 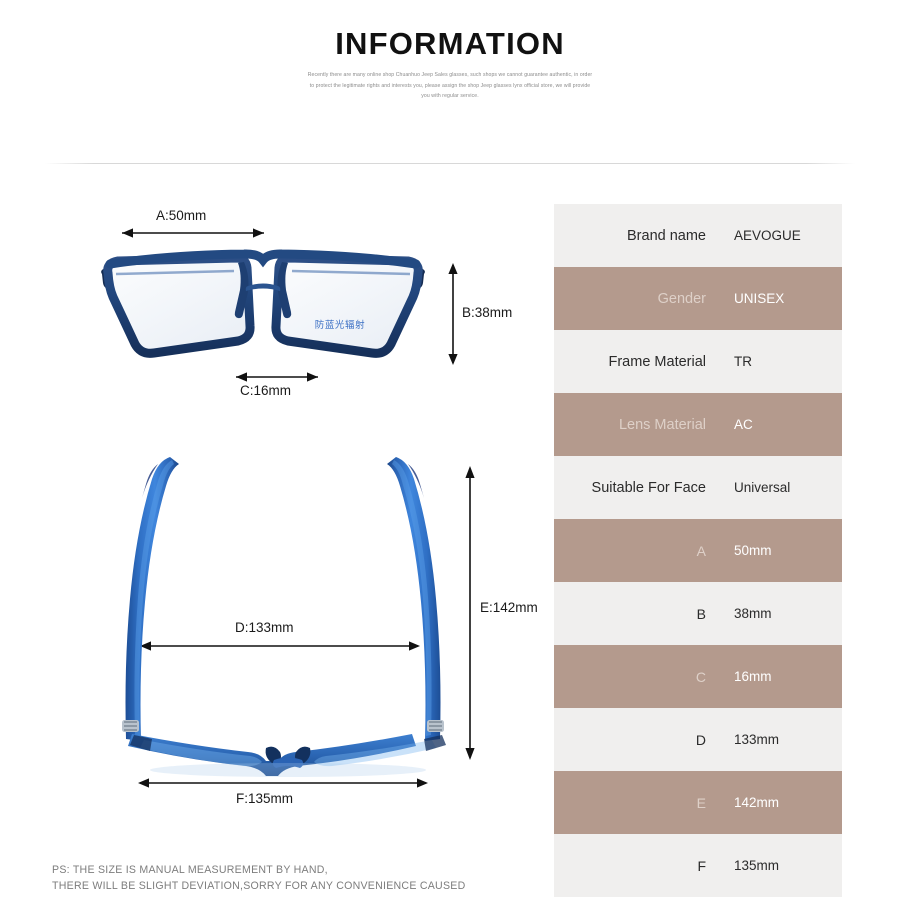 What do you see at coordinates (648, 487) in the screenshot?
I see `spec-key: Suitable For Face` at bounding box center [648, 487].